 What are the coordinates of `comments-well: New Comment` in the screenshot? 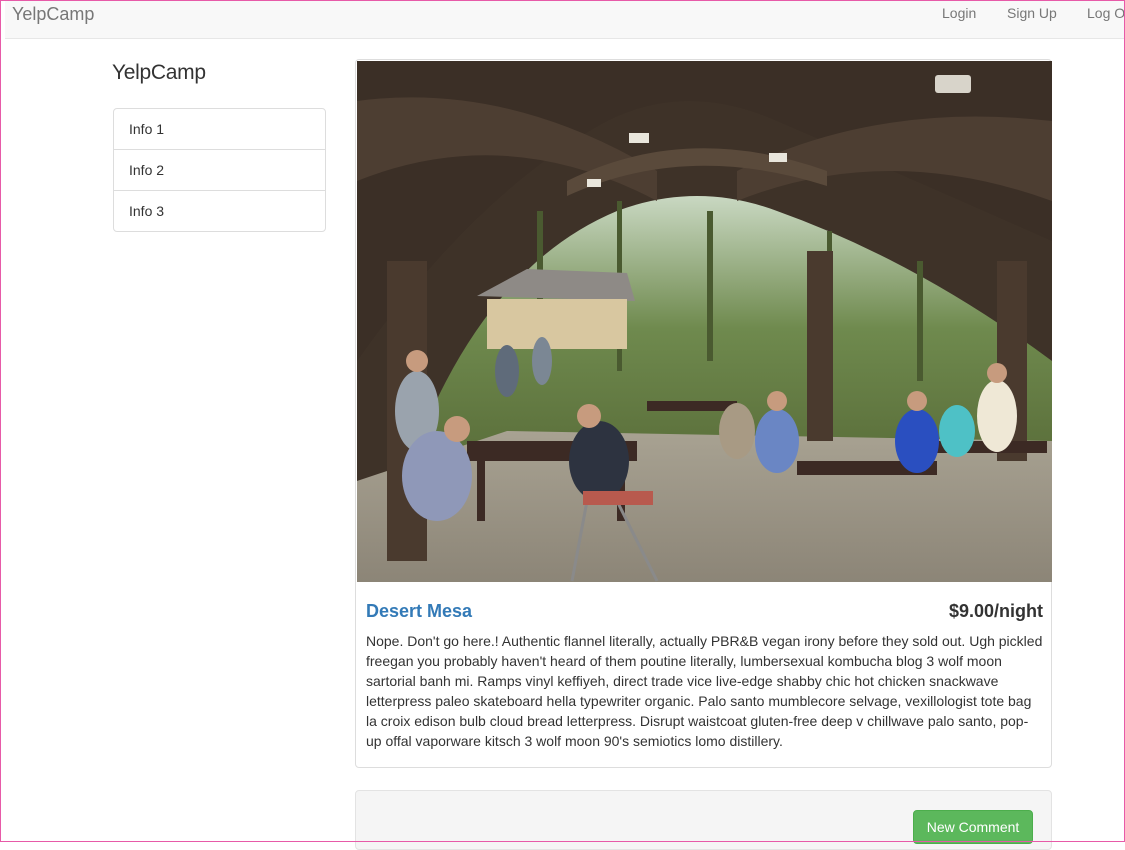 It's located at (703, 820).